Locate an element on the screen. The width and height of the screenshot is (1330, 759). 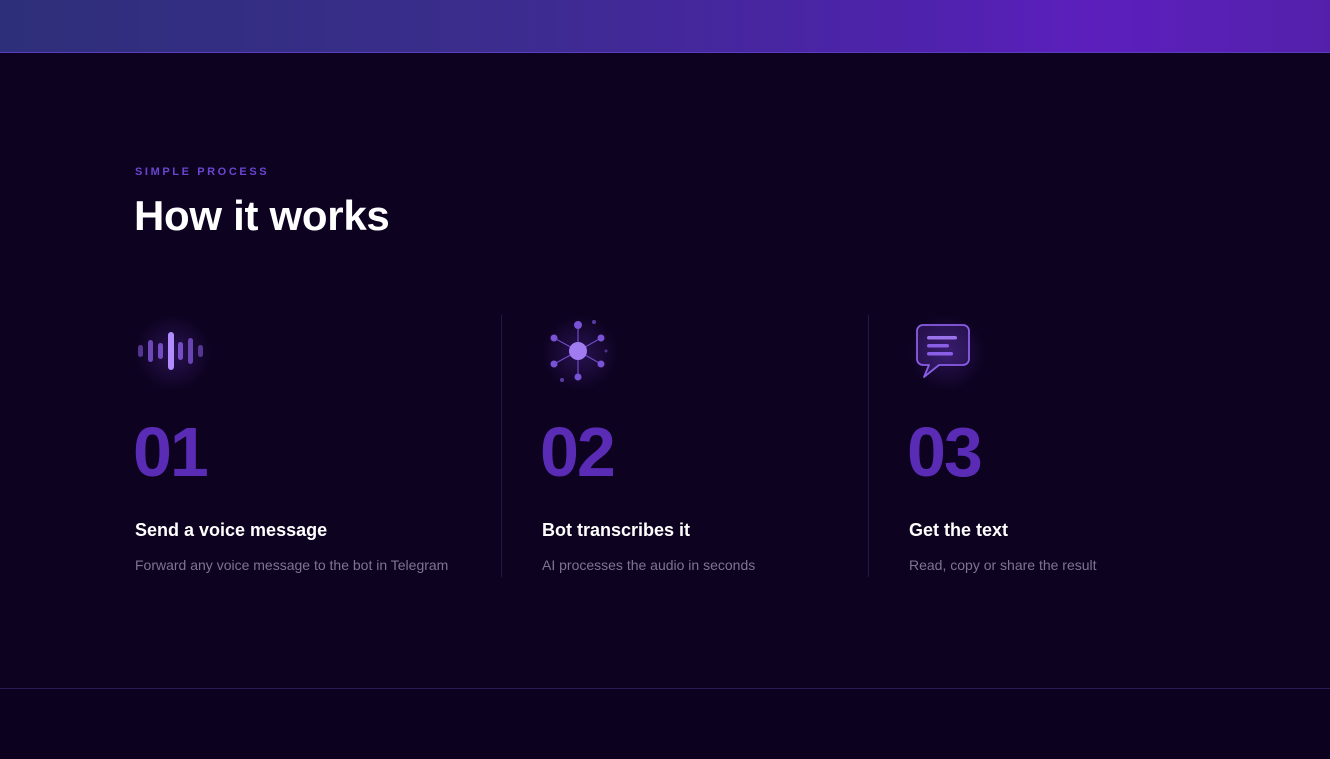
step-title: Bot transcribes it is located at coordinates (616, 530).